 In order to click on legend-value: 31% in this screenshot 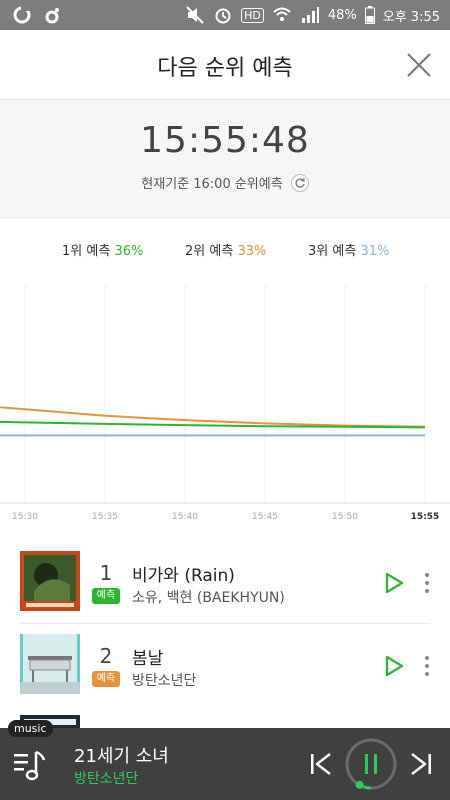, I will do `click(375, 251)`.